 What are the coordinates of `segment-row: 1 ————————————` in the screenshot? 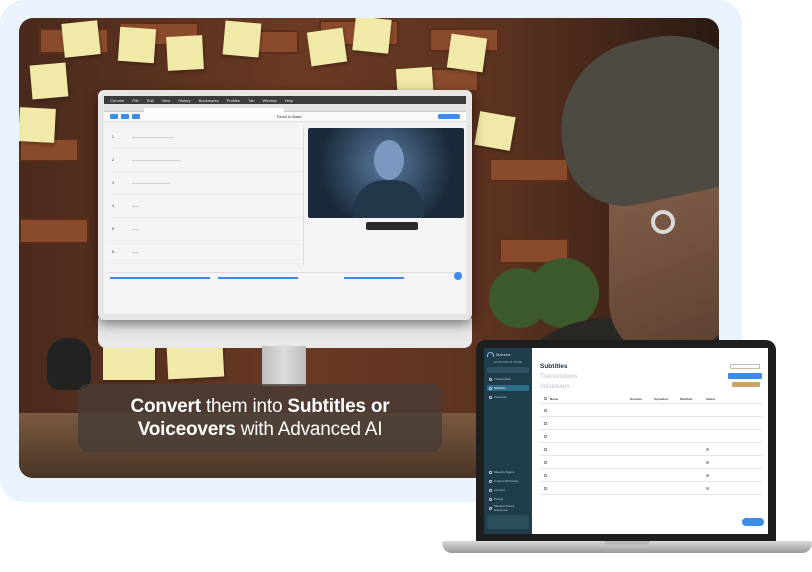 It's located at (205, 137).